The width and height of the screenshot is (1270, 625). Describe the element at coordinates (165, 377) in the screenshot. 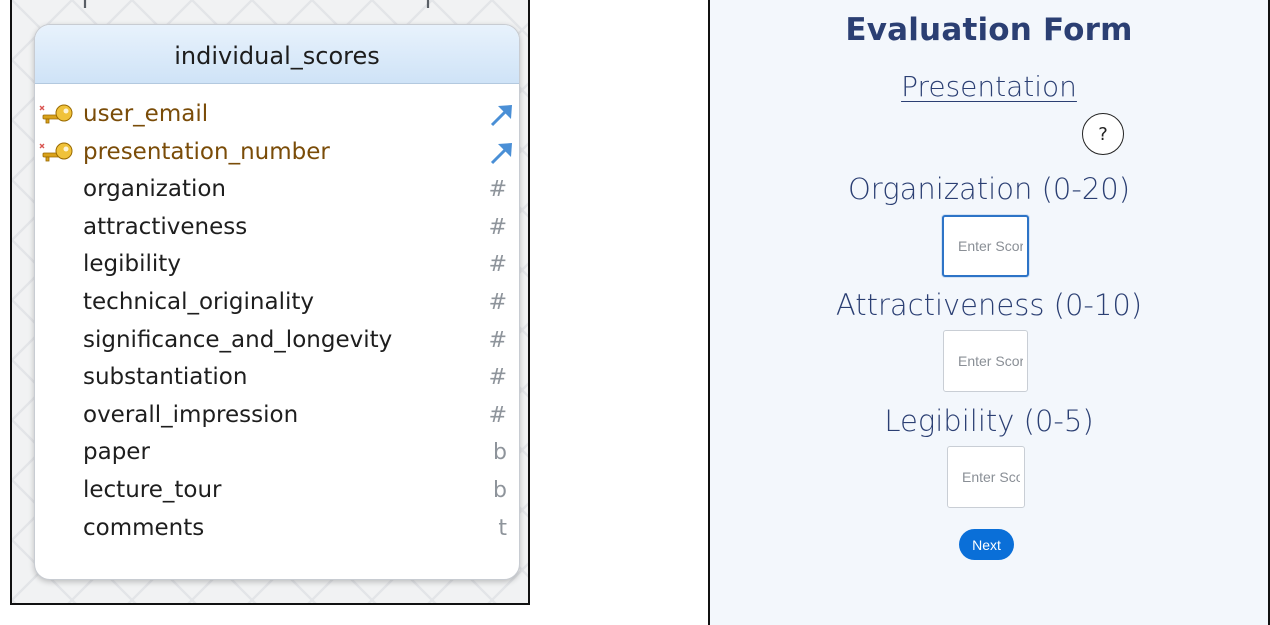

I see `column-name: substantiation` at that location.